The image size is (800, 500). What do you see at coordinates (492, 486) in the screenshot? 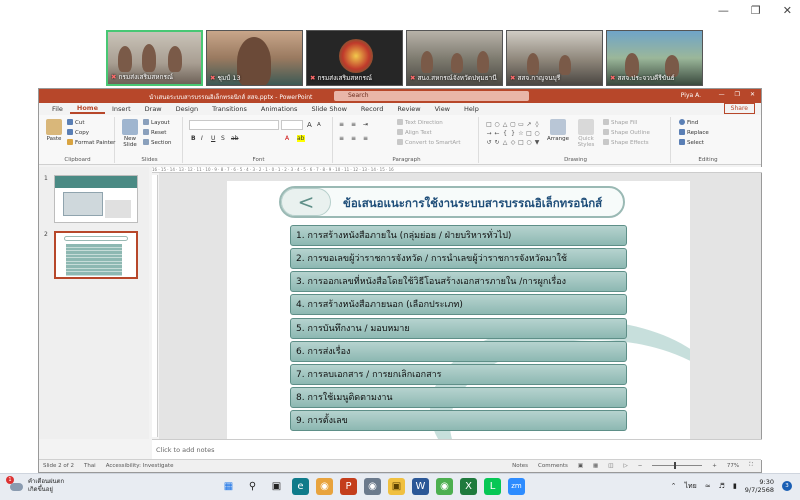
I see `line-icon: L` at bounding box center [492, 486].